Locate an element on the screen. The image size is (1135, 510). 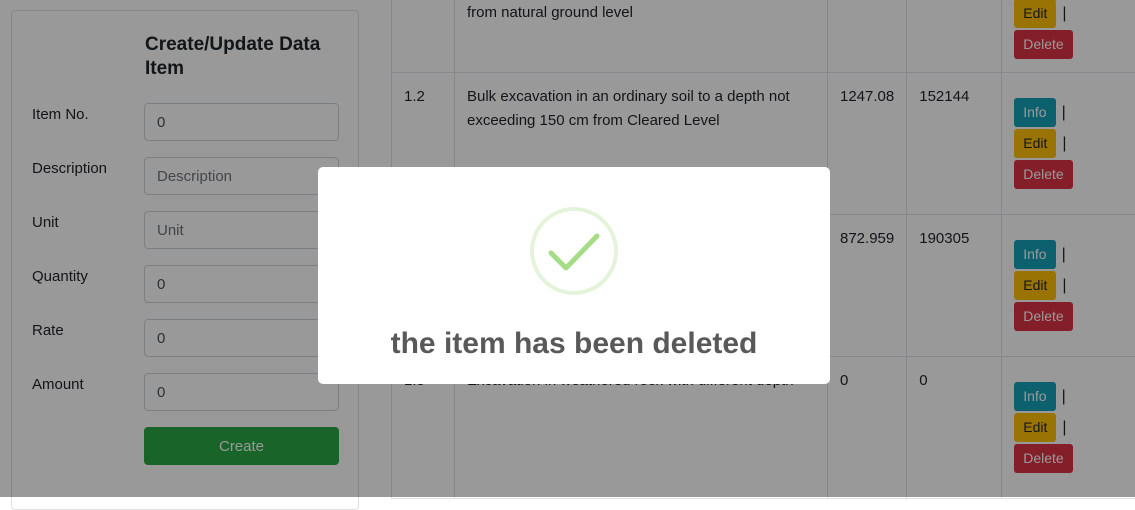
alert-message: the item has been deleted is located at coordinates (574, 344).